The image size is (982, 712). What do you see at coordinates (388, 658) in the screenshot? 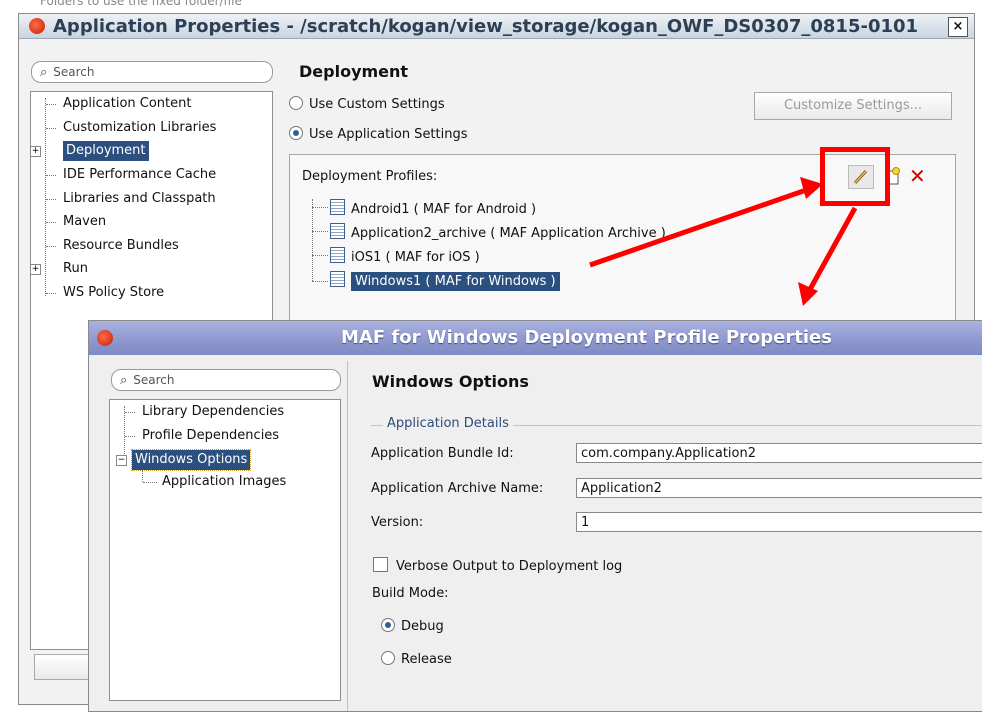
I see `release-radio-dot` at bounding box center [388, 658].